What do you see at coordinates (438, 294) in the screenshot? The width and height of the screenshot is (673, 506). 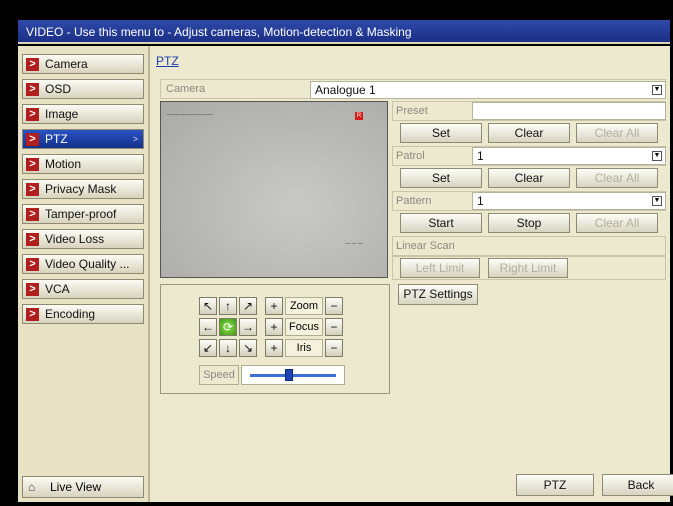 I see `ptz-settings-button: PTZ Settings` at bounding box center [438, 294].